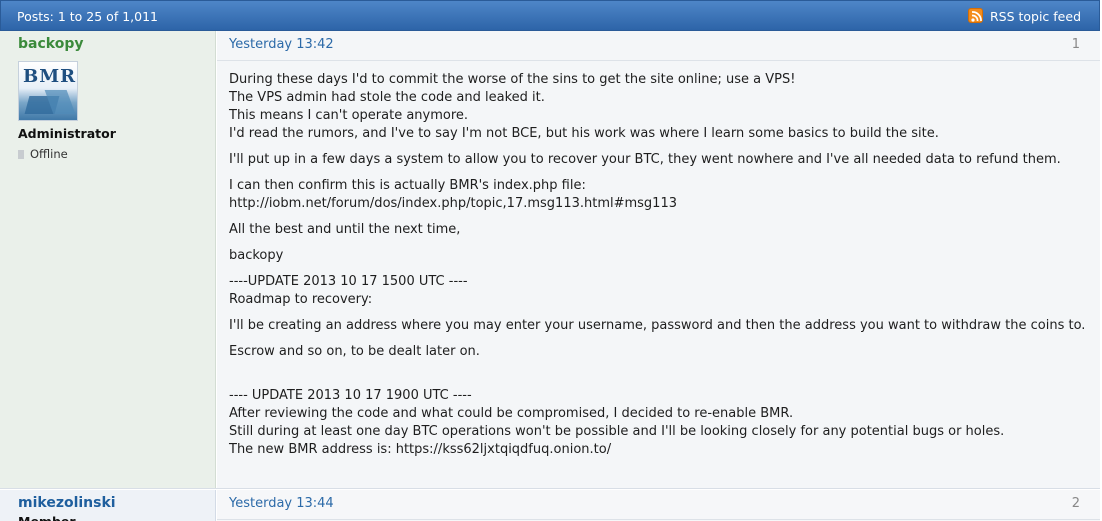 The image size is (1102, 521). I want to click on post-2: mikezolinski Member Yesterday 13:44 2, so click(550, 505).